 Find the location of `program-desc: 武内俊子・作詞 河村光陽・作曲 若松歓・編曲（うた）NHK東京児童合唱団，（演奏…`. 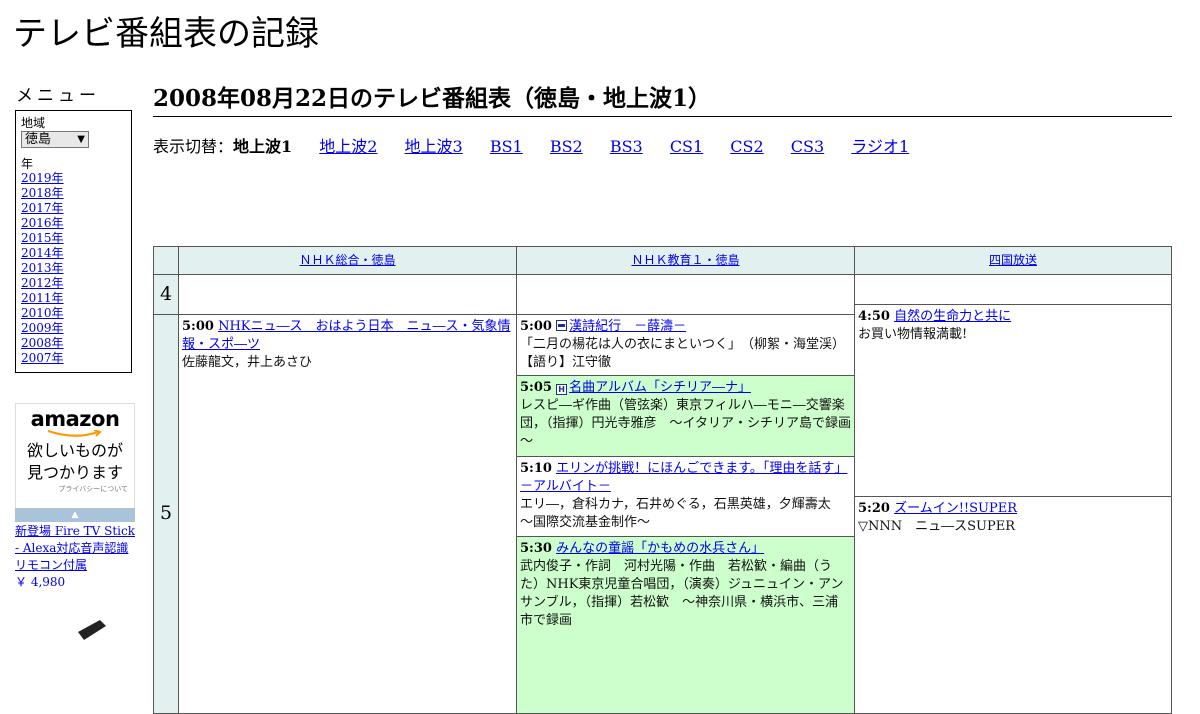

program-desc: 武内俊子・作詞 河村光陽・作曲 若松歓・編曲（うた）NHK東京児童合唱団，（演奏… is located at coordinates (682, 593).